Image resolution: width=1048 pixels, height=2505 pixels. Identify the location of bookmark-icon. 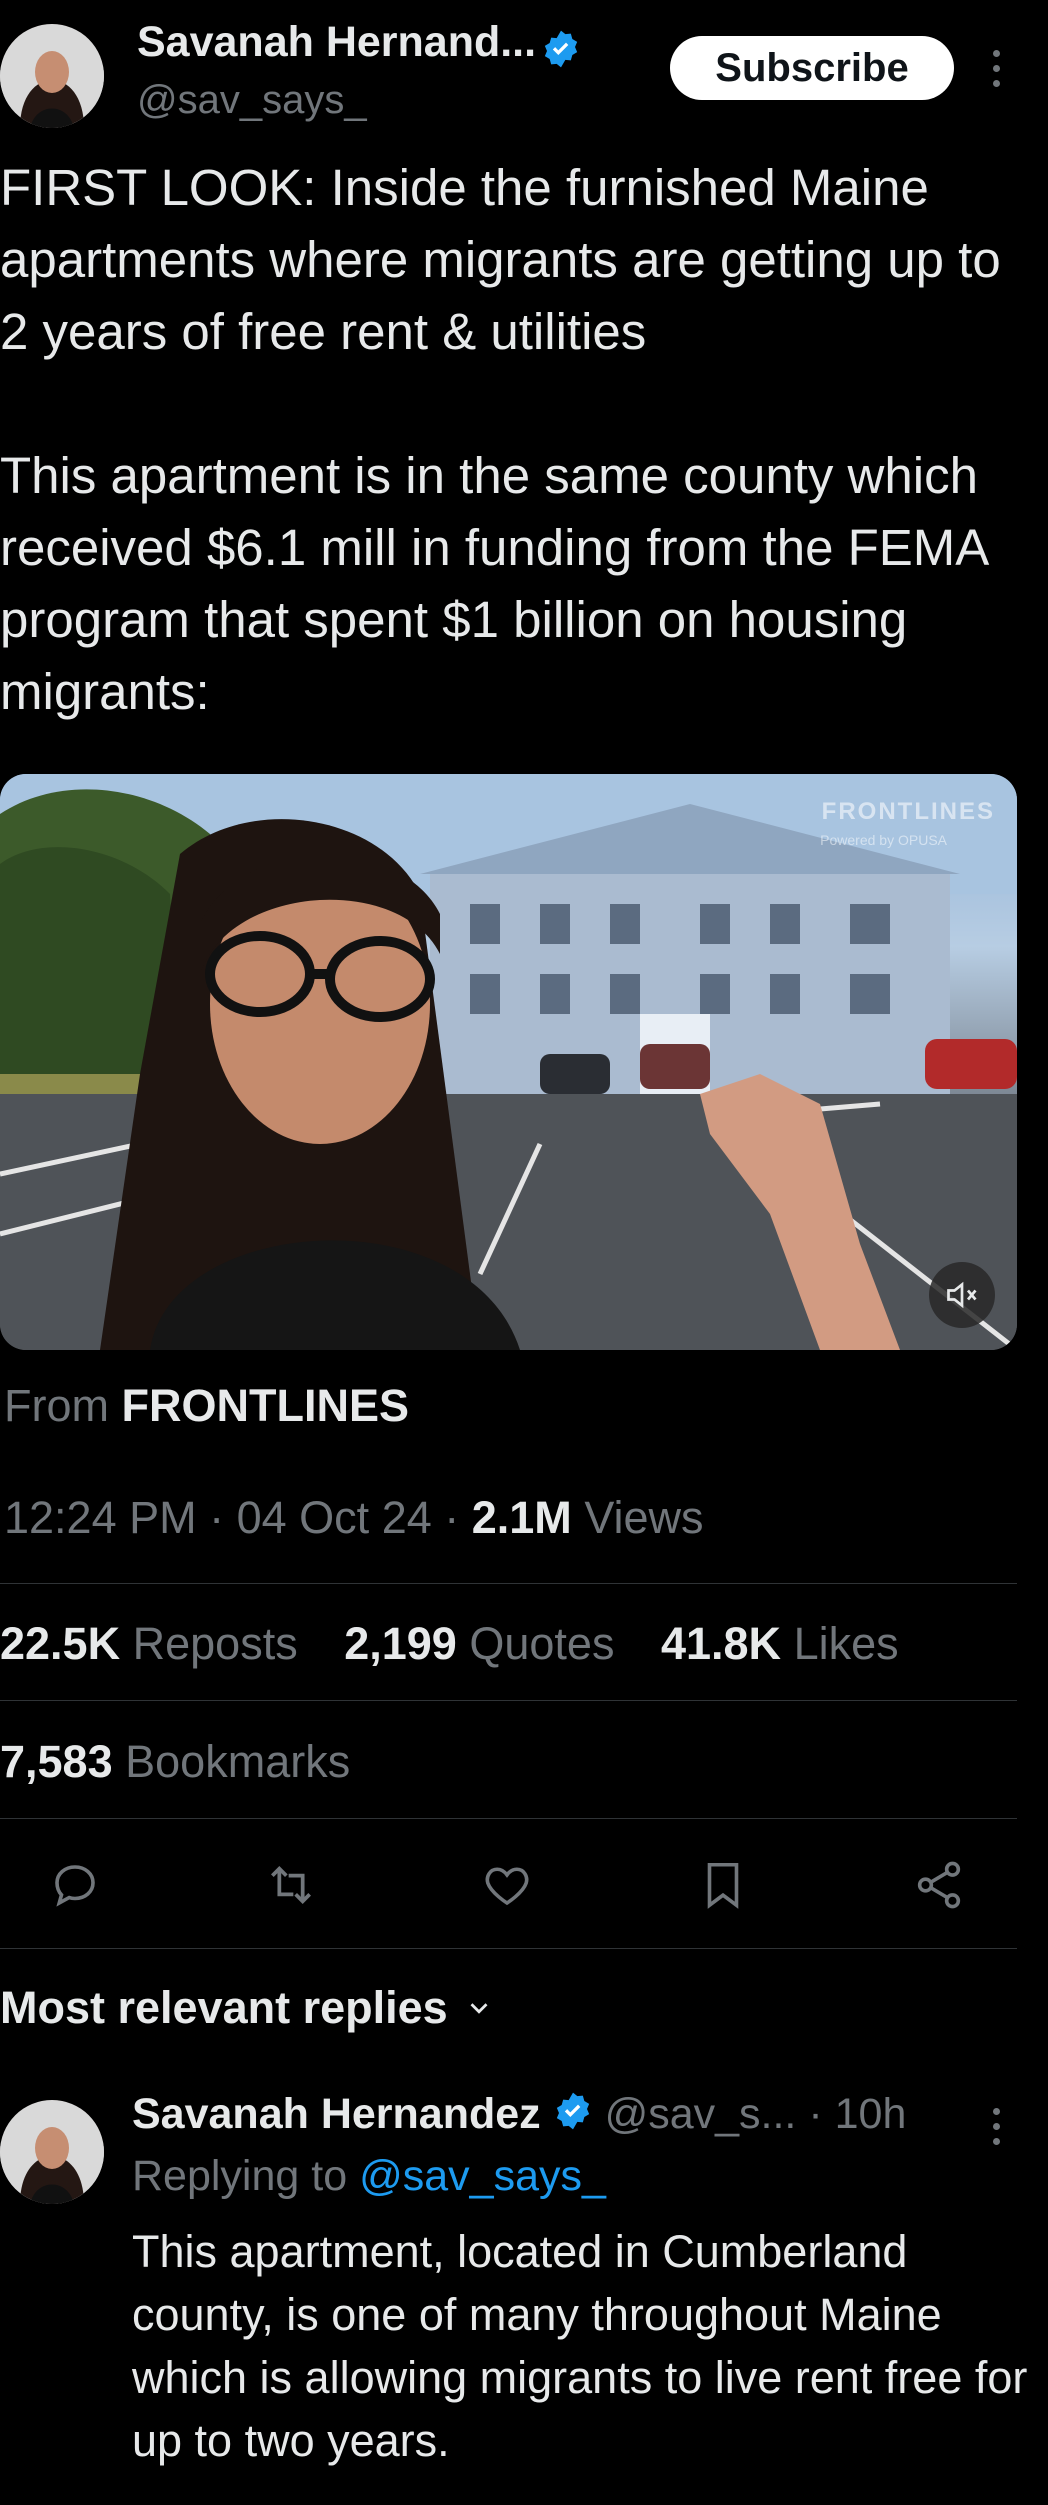
(723, 1885).